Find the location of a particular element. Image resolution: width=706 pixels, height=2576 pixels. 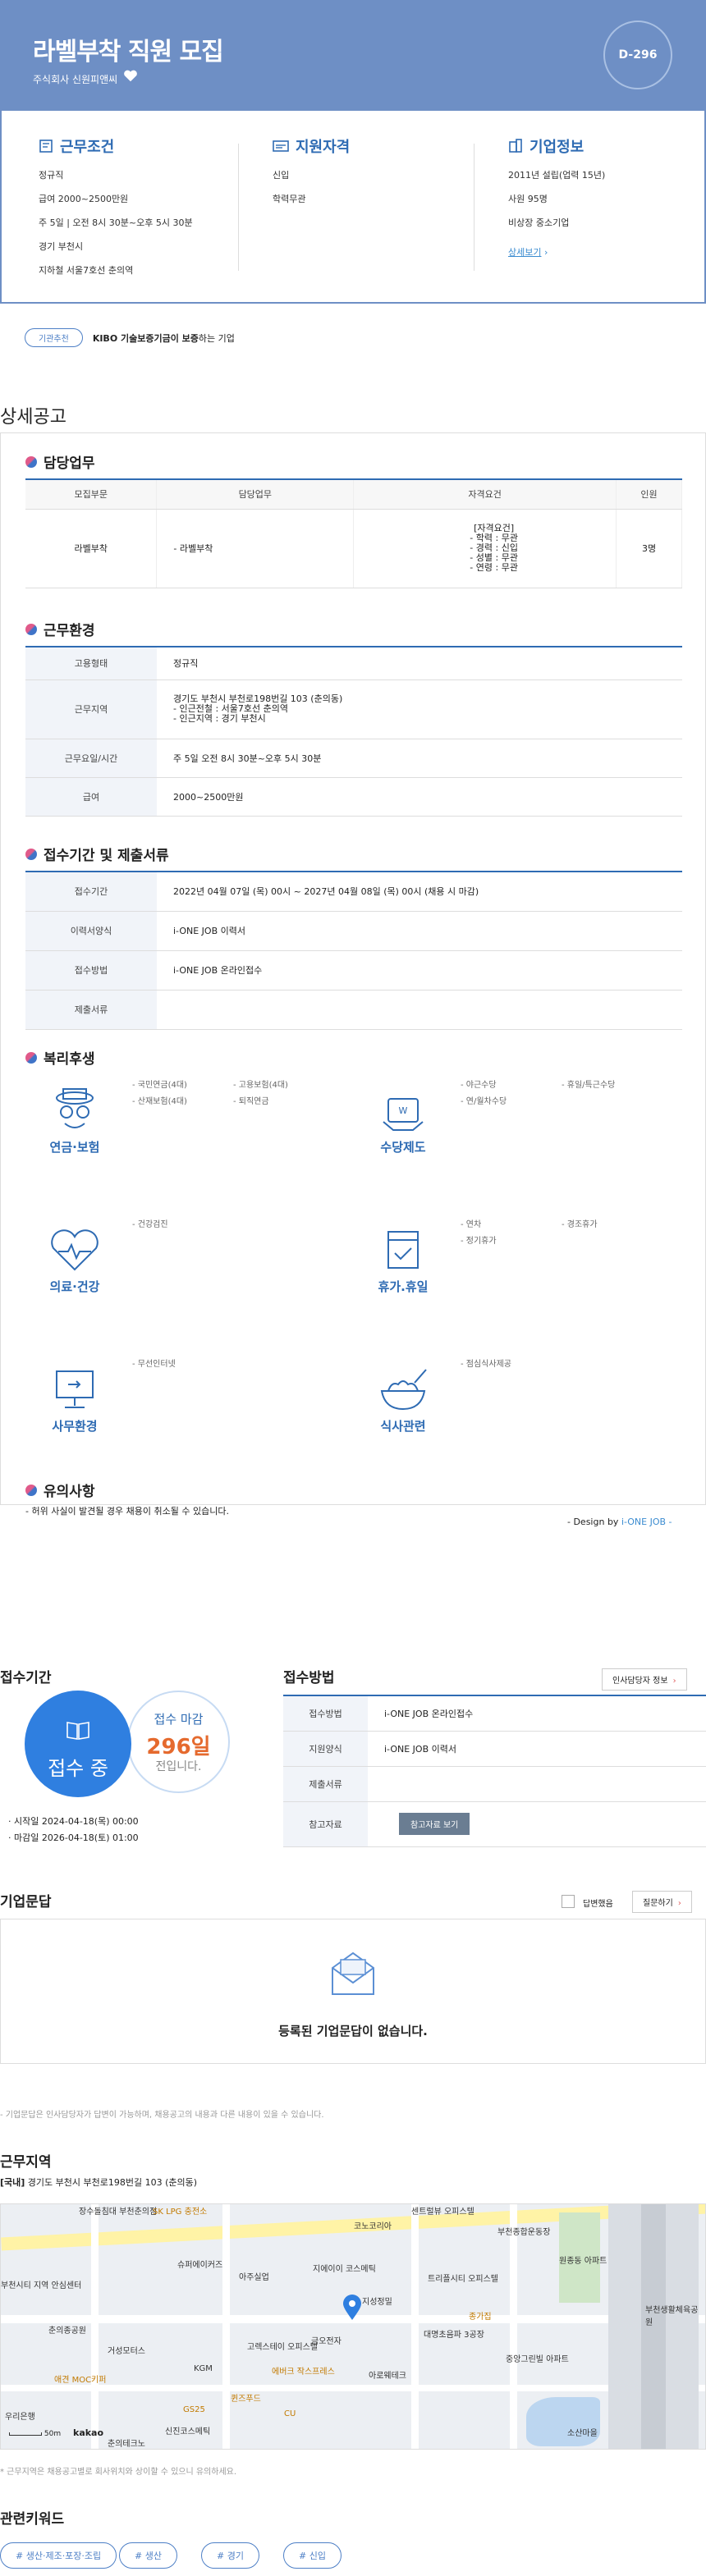

map-label: 코노코리아 is located at coordinates (373, 2226).